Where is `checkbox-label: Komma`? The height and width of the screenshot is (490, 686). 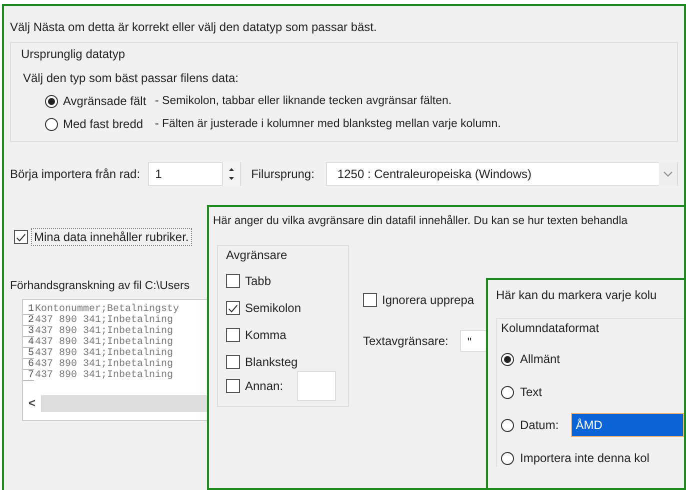 checkbox-label: Komma is located at coordinates (265, 335).